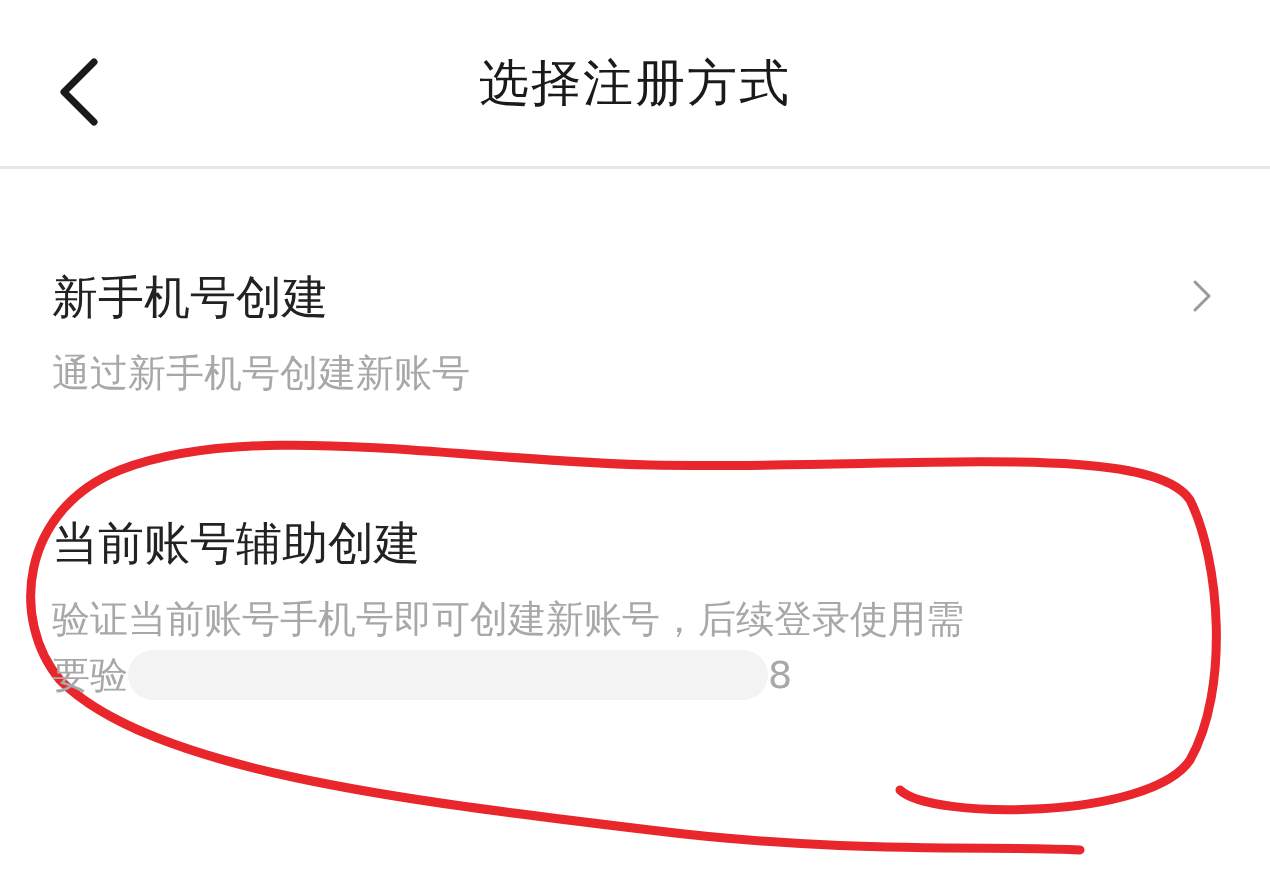 This screenshot has width=1270, height=876. I want to click on option-description: 通过新手机号创建新账号, so click(261, 373).